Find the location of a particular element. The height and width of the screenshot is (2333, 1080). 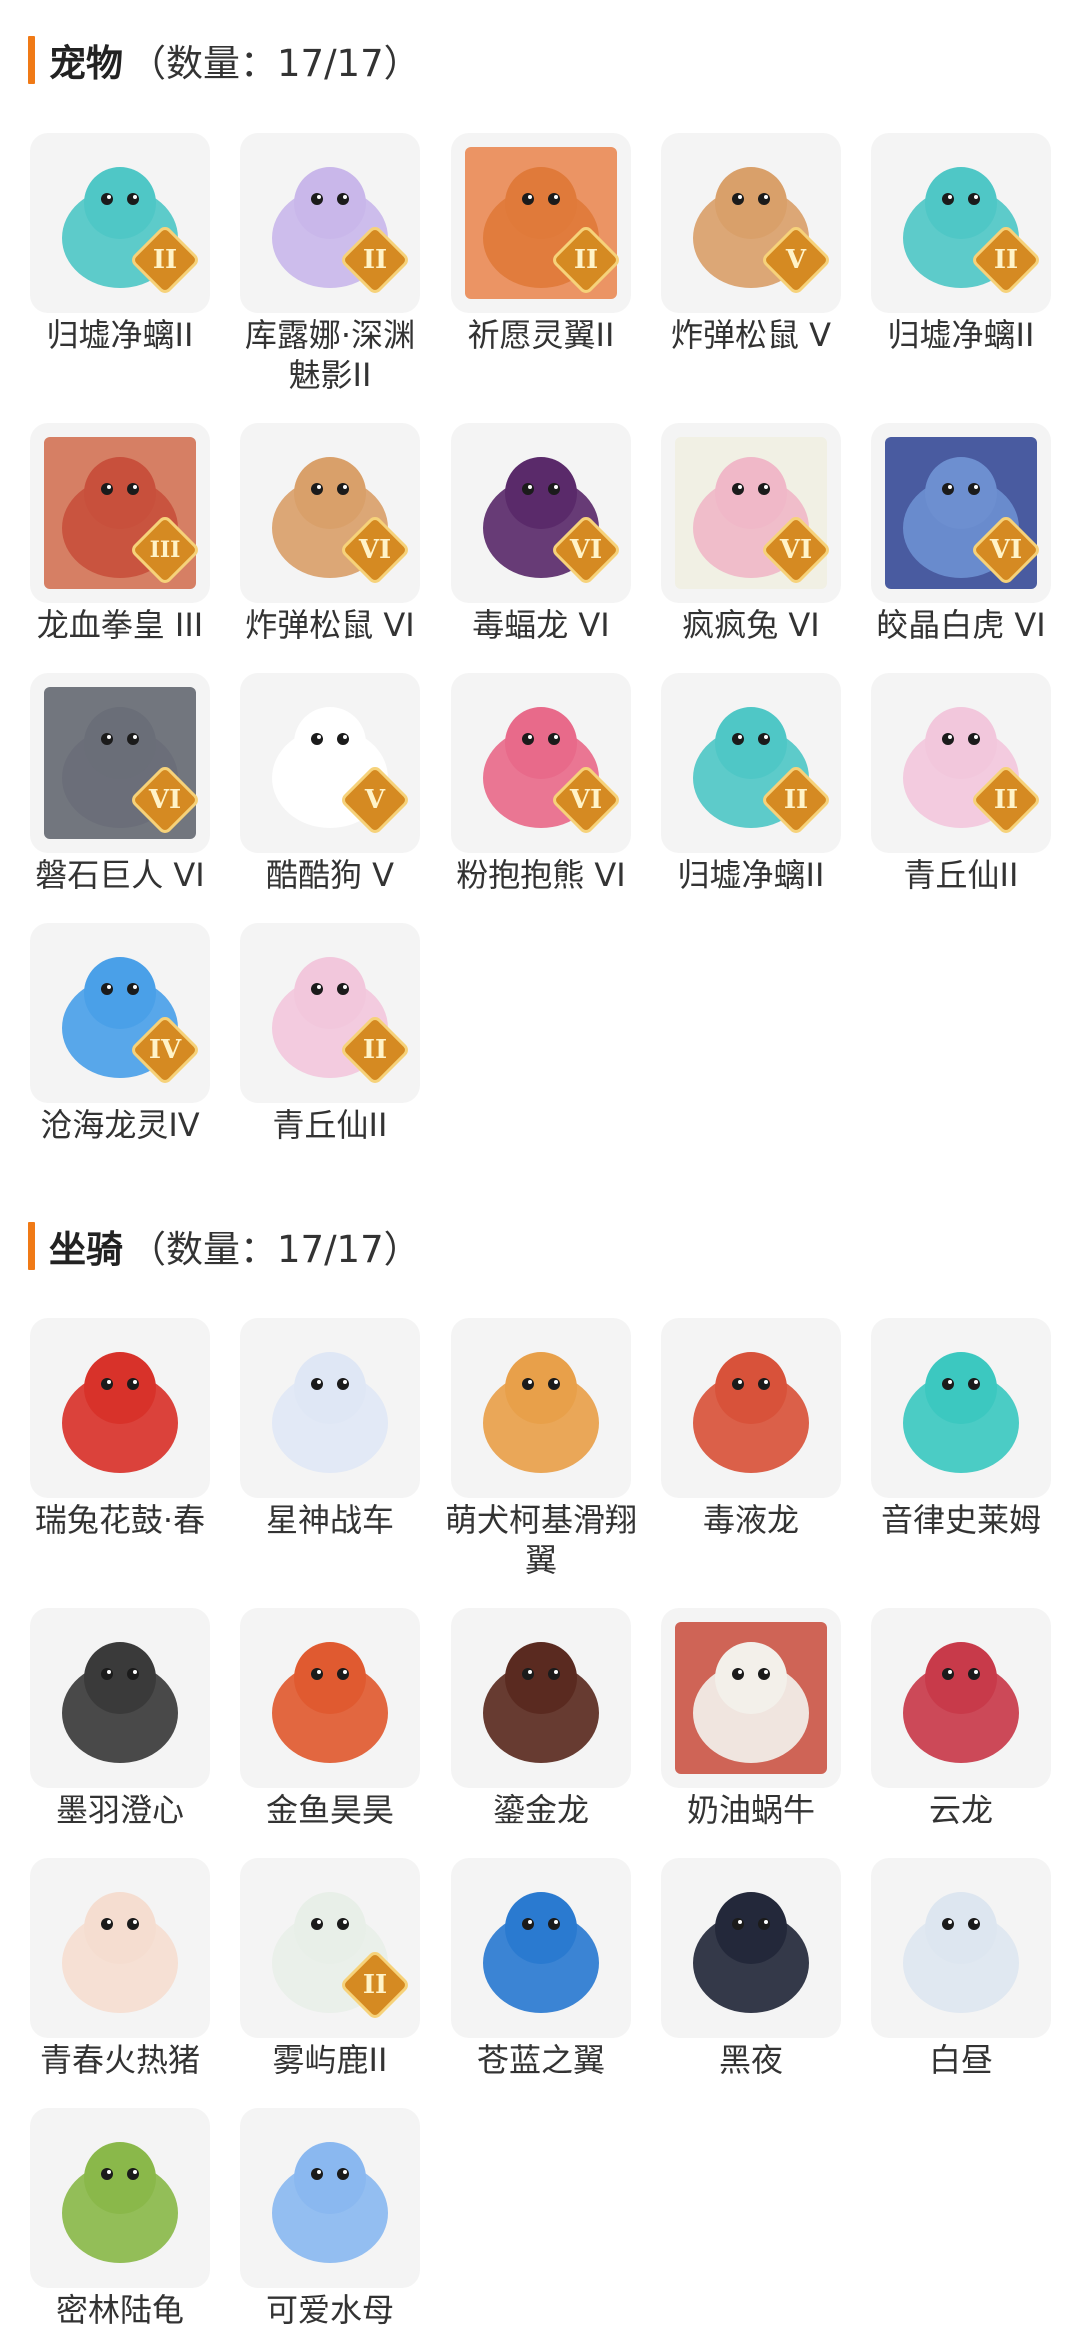

pet-item: VI 毒蝠龙 VI is located at coordinates (541, 534).